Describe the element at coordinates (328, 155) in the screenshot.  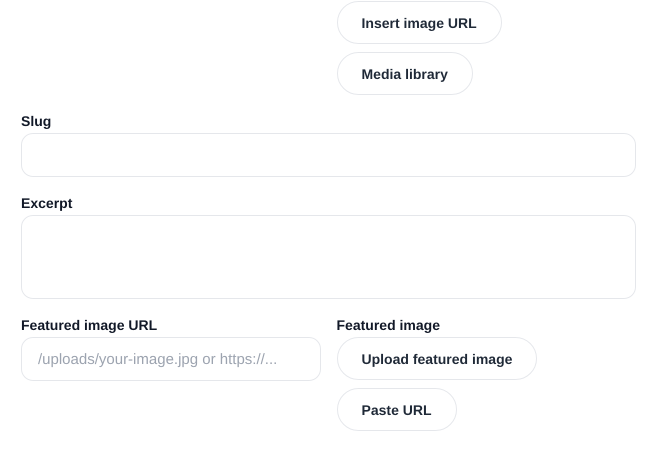
I see `slug-field` at that location.